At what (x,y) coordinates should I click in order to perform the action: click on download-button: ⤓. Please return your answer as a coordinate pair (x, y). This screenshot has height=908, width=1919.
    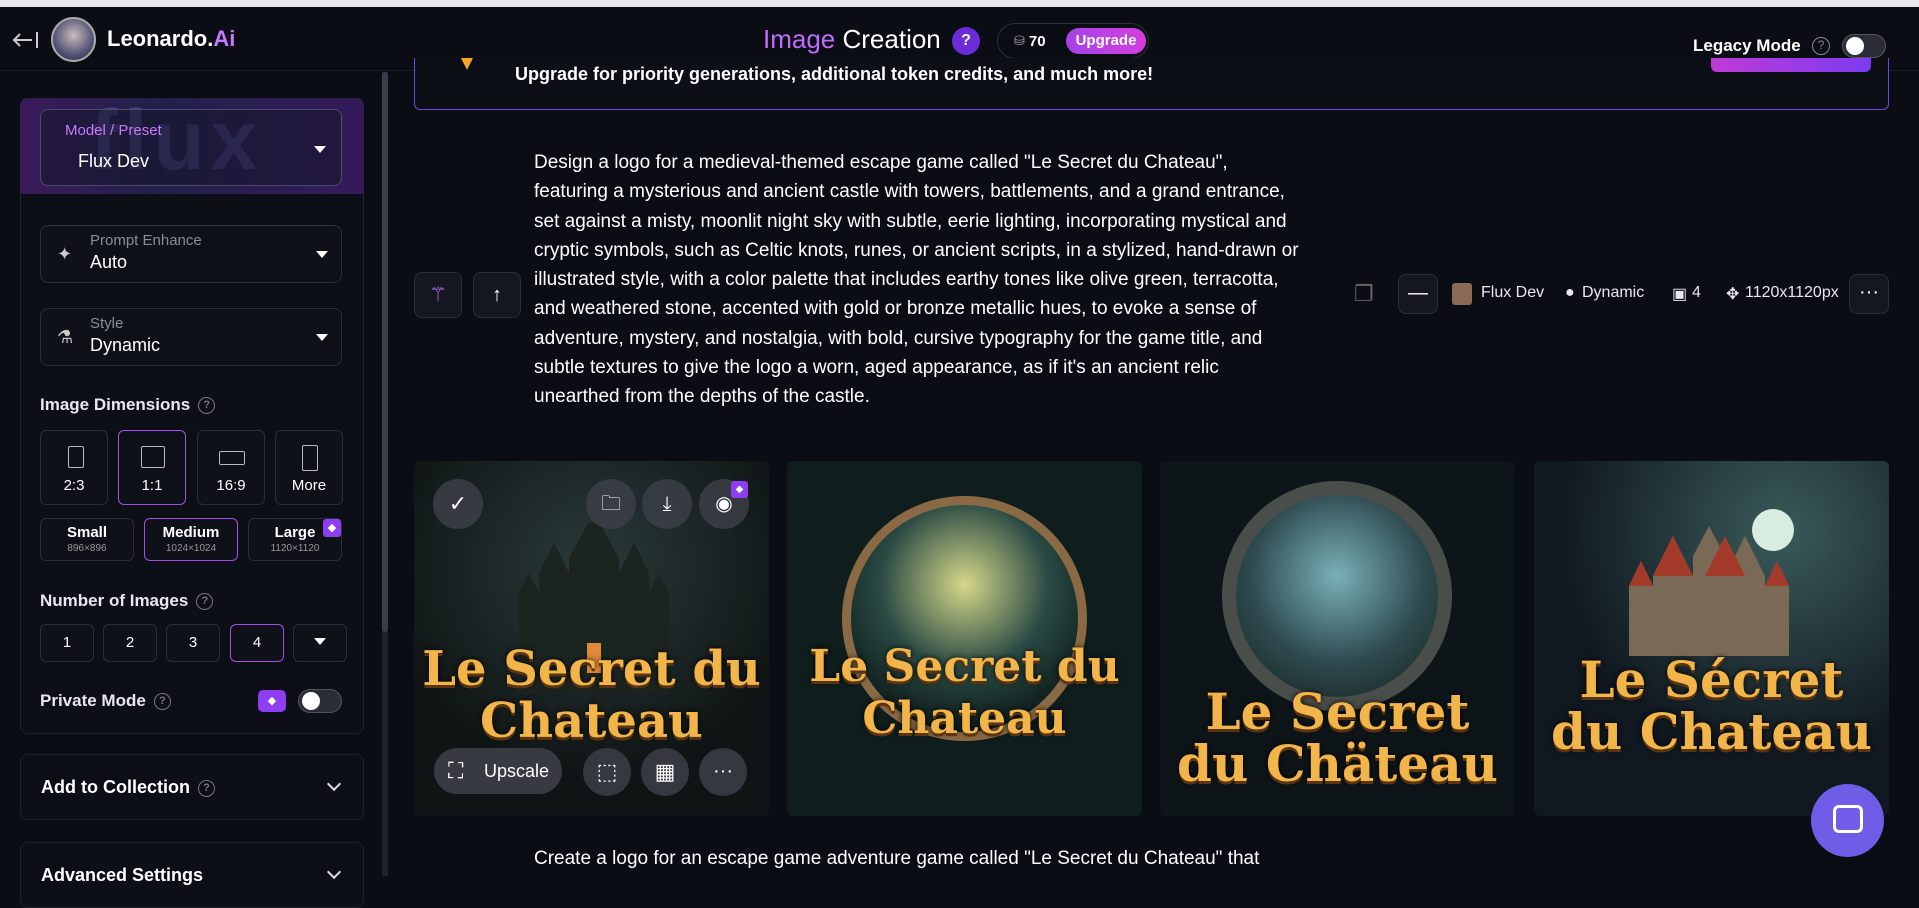
    Looking at the image, I should click on (667, 504).